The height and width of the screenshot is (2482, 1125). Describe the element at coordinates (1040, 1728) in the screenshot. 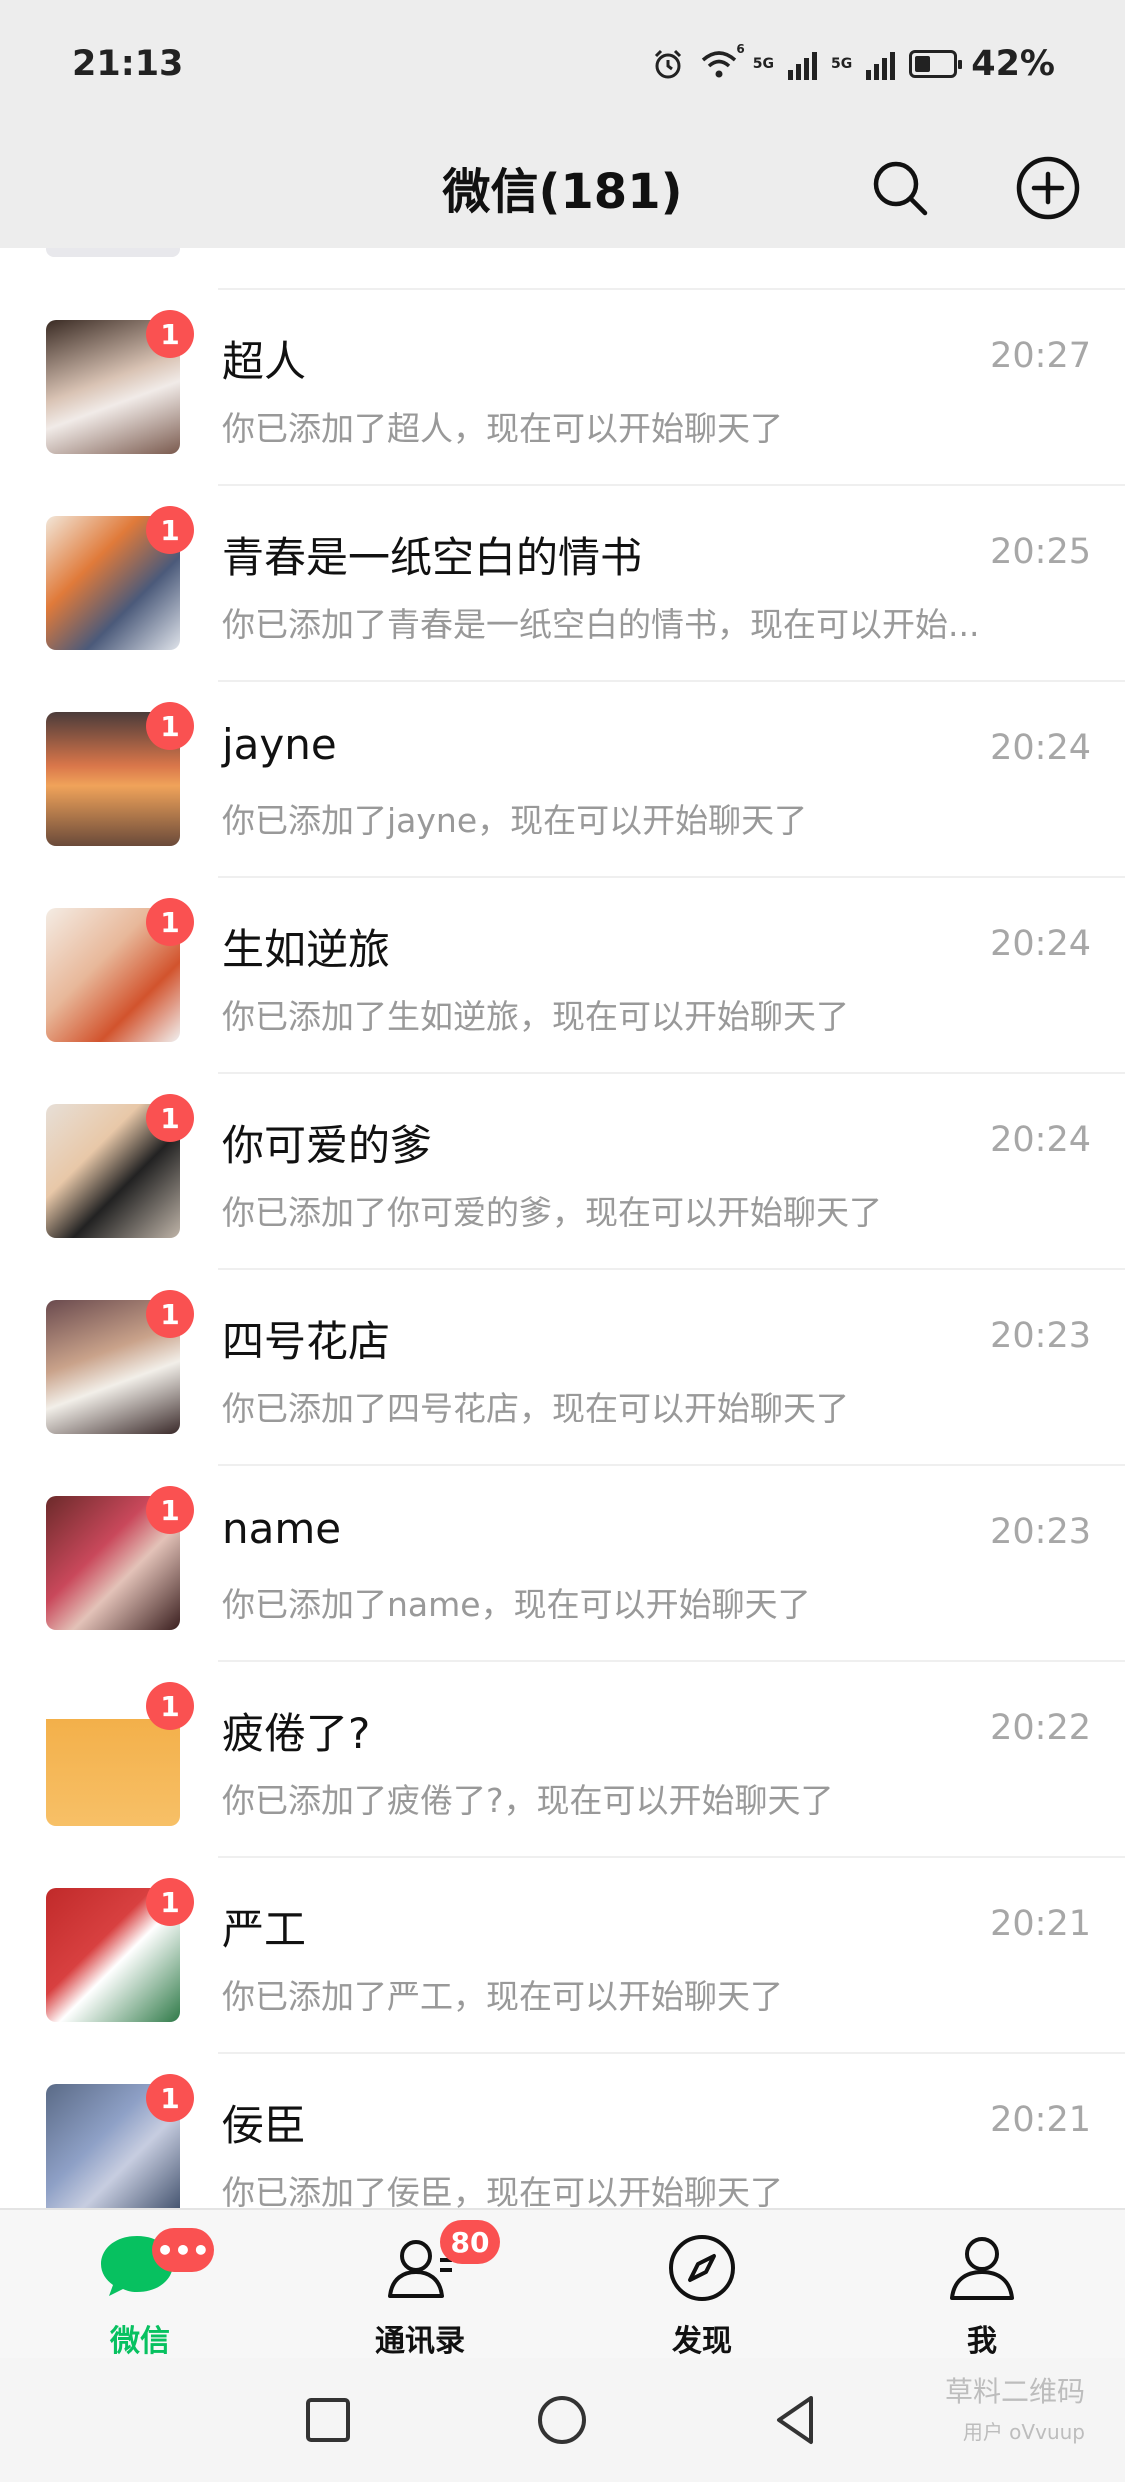

I see `chat-time: 20:22` at that location.